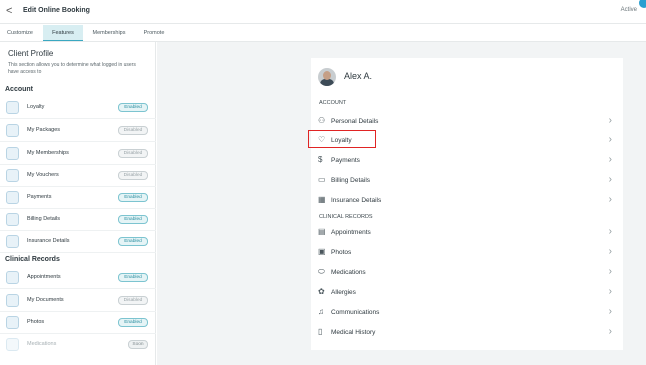 Image resolution: width=646 pixels, height=365 pixels. What do you see at coordinates (12, 130) in the screenshot?
I see `package-icon` at bounding box center [12, 130].